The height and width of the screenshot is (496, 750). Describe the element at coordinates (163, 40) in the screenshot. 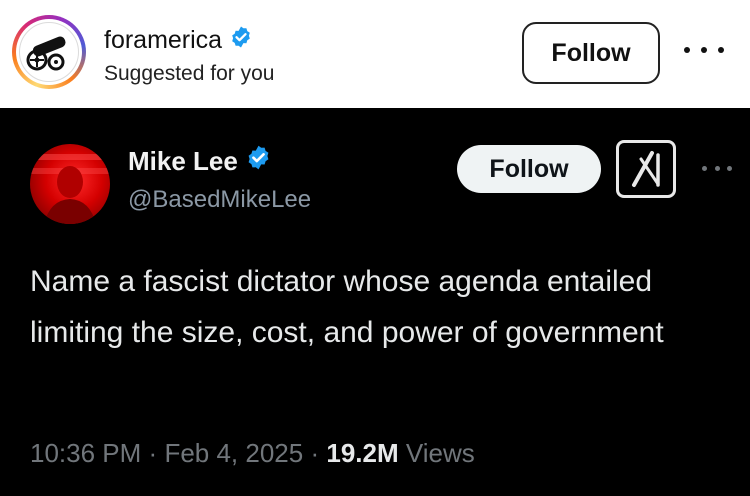

I see `account-name: foramerica` at that location.